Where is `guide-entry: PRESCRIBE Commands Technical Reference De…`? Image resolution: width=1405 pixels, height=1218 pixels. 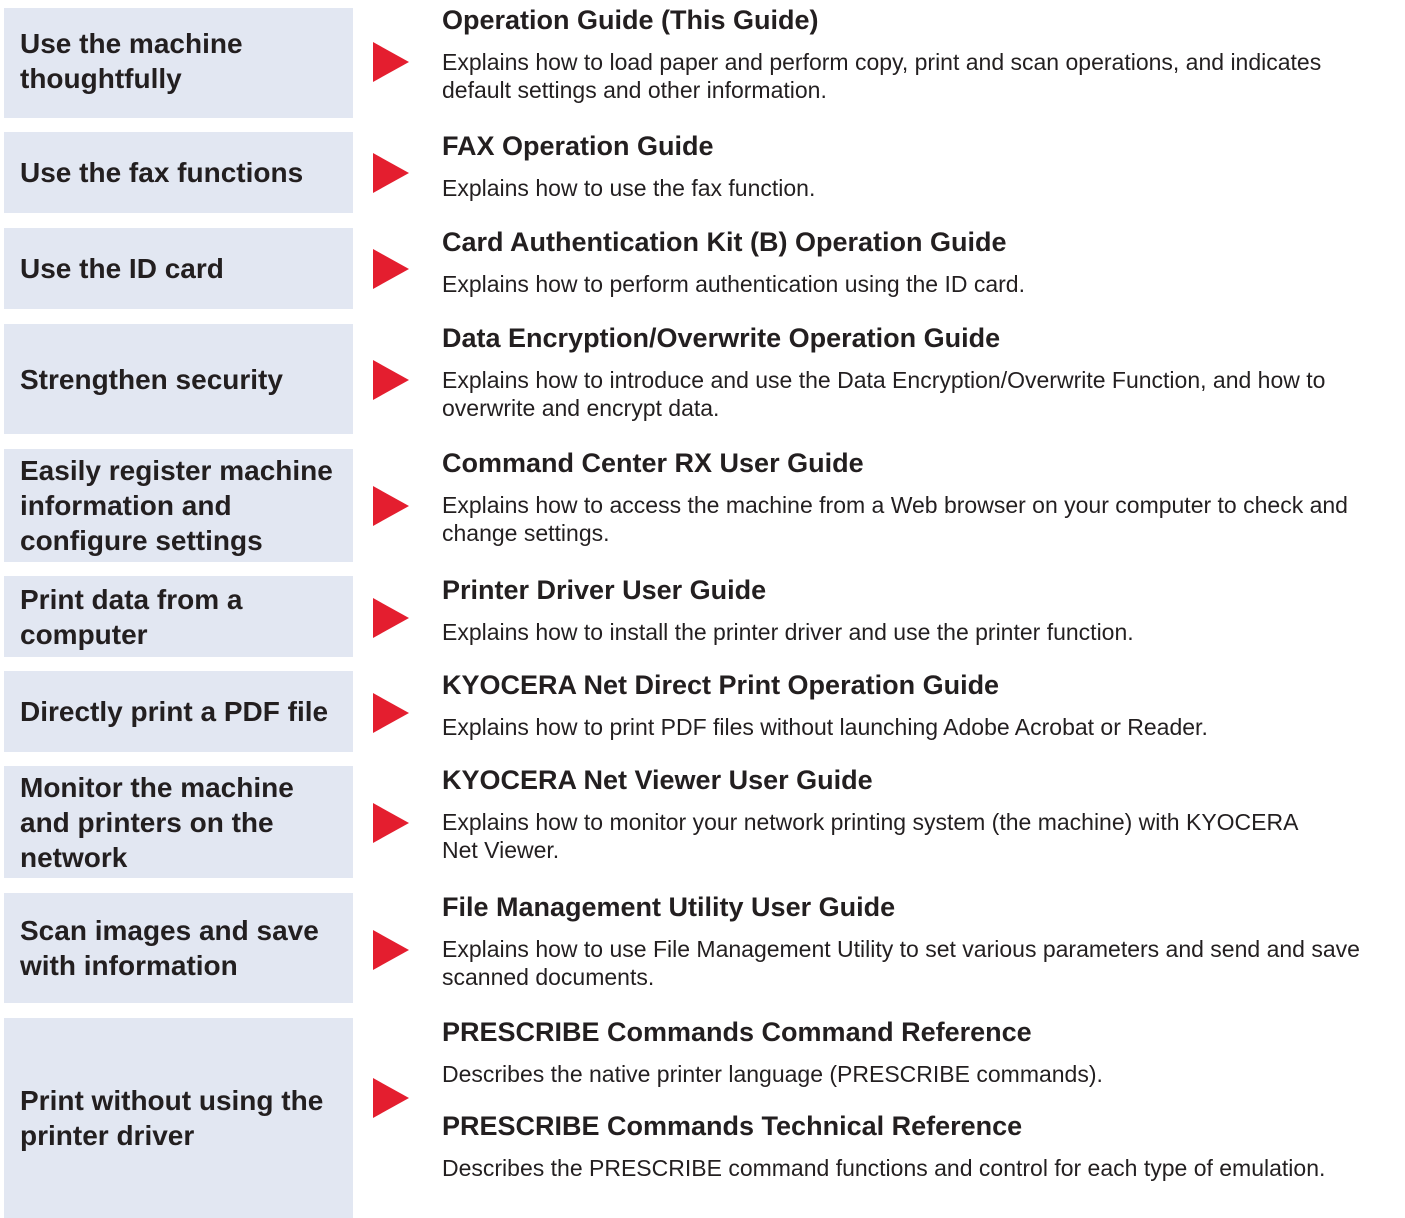 guide-entry: PRESCRIBE Commands Technical Reference De… is located at coordinates (897, 1146).